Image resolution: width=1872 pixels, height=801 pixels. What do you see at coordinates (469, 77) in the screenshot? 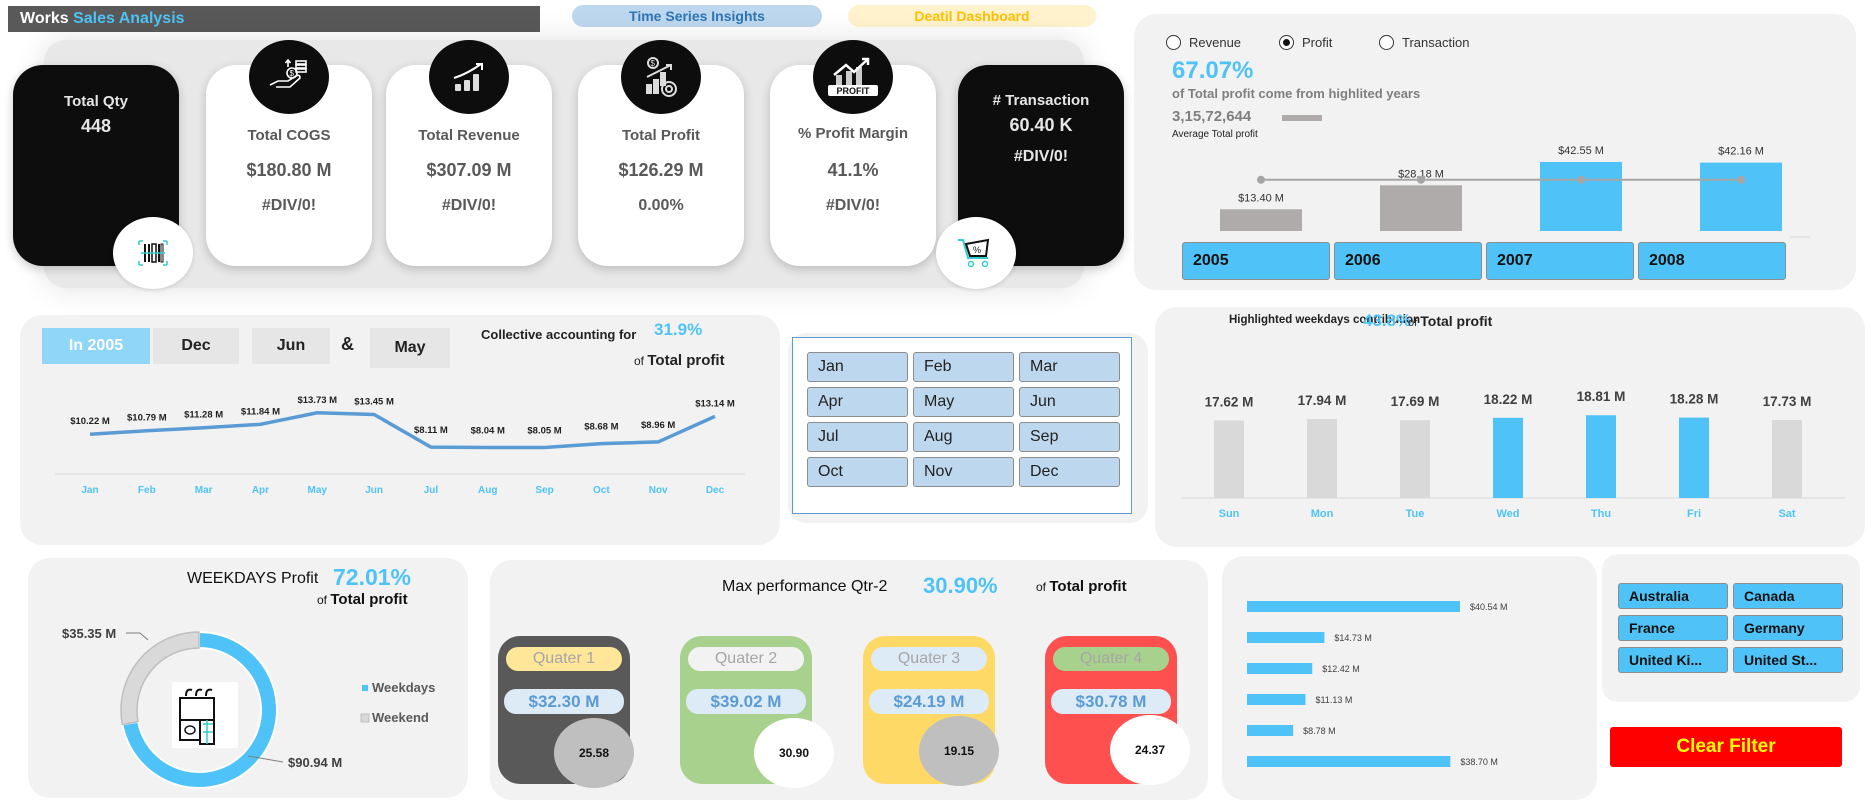
I see `growth-chart-icon` at bounding box center [469, 77].